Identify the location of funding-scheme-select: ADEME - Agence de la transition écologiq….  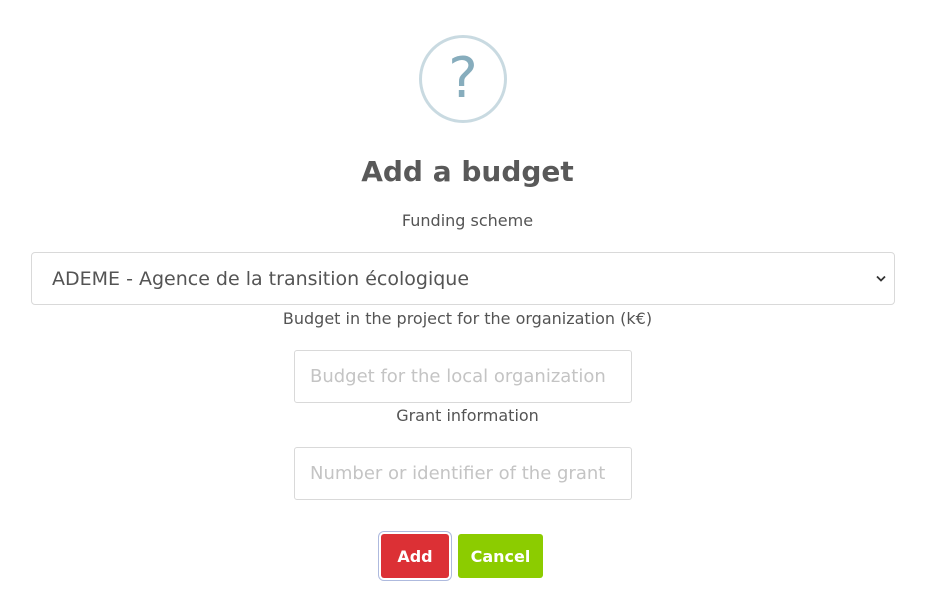
(463, 278).